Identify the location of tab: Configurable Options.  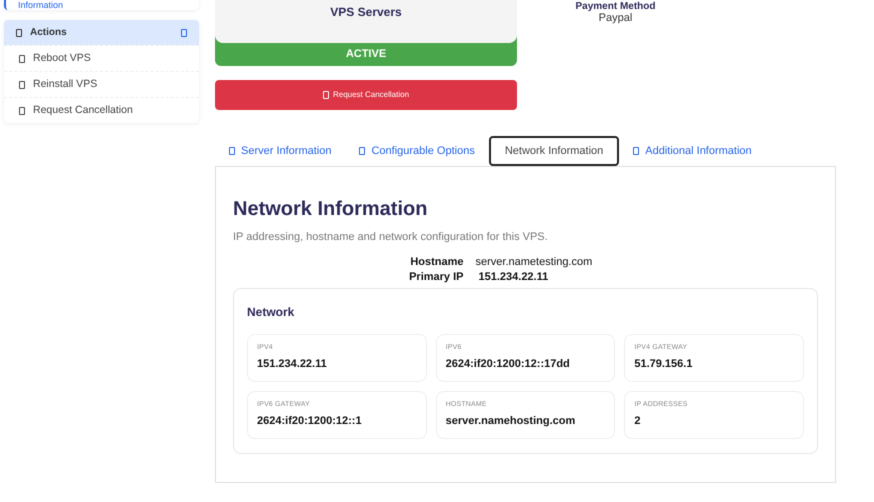
(417, 151).